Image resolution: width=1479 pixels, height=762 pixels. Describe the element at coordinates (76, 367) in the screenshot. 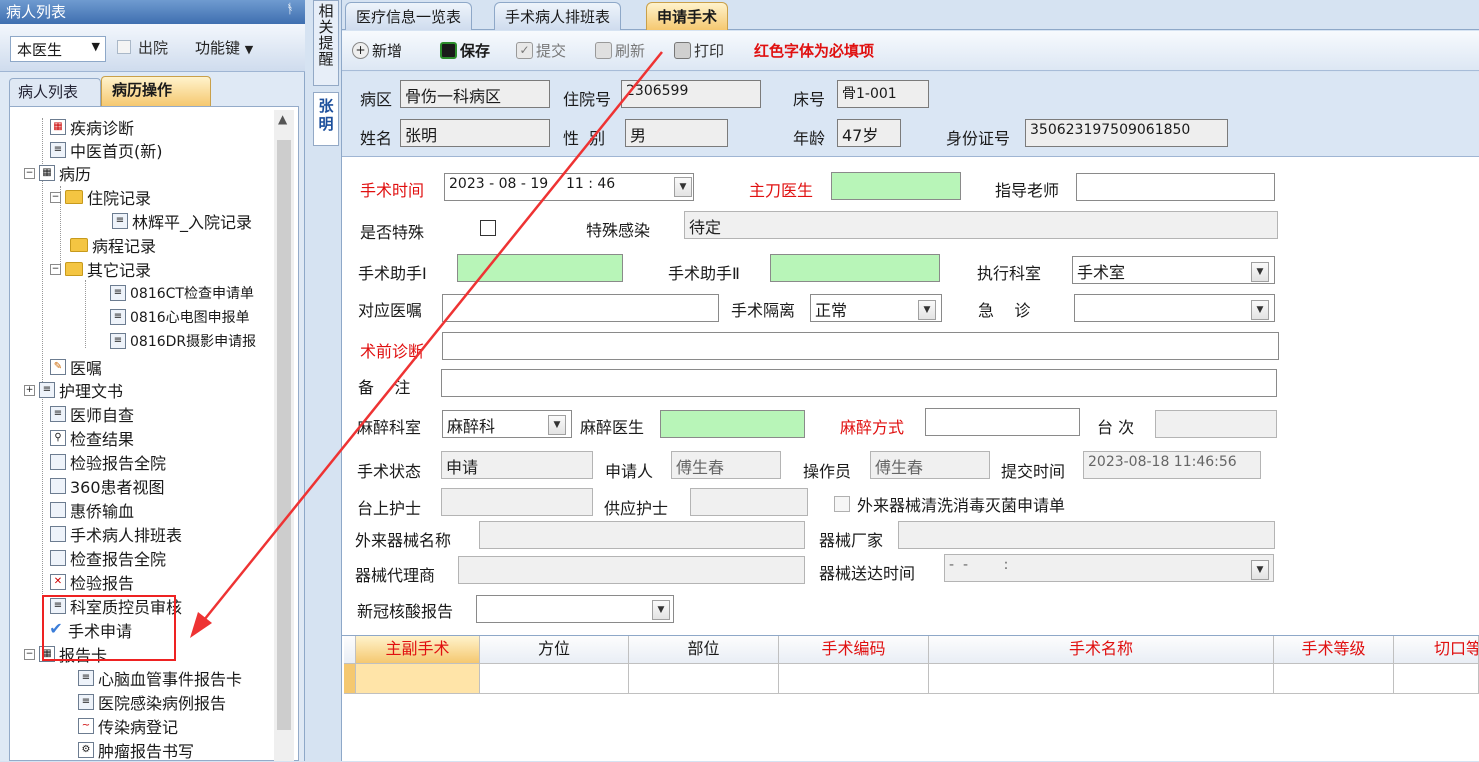

I see `tree-item-orders: ✎ 医嘱` at that location.